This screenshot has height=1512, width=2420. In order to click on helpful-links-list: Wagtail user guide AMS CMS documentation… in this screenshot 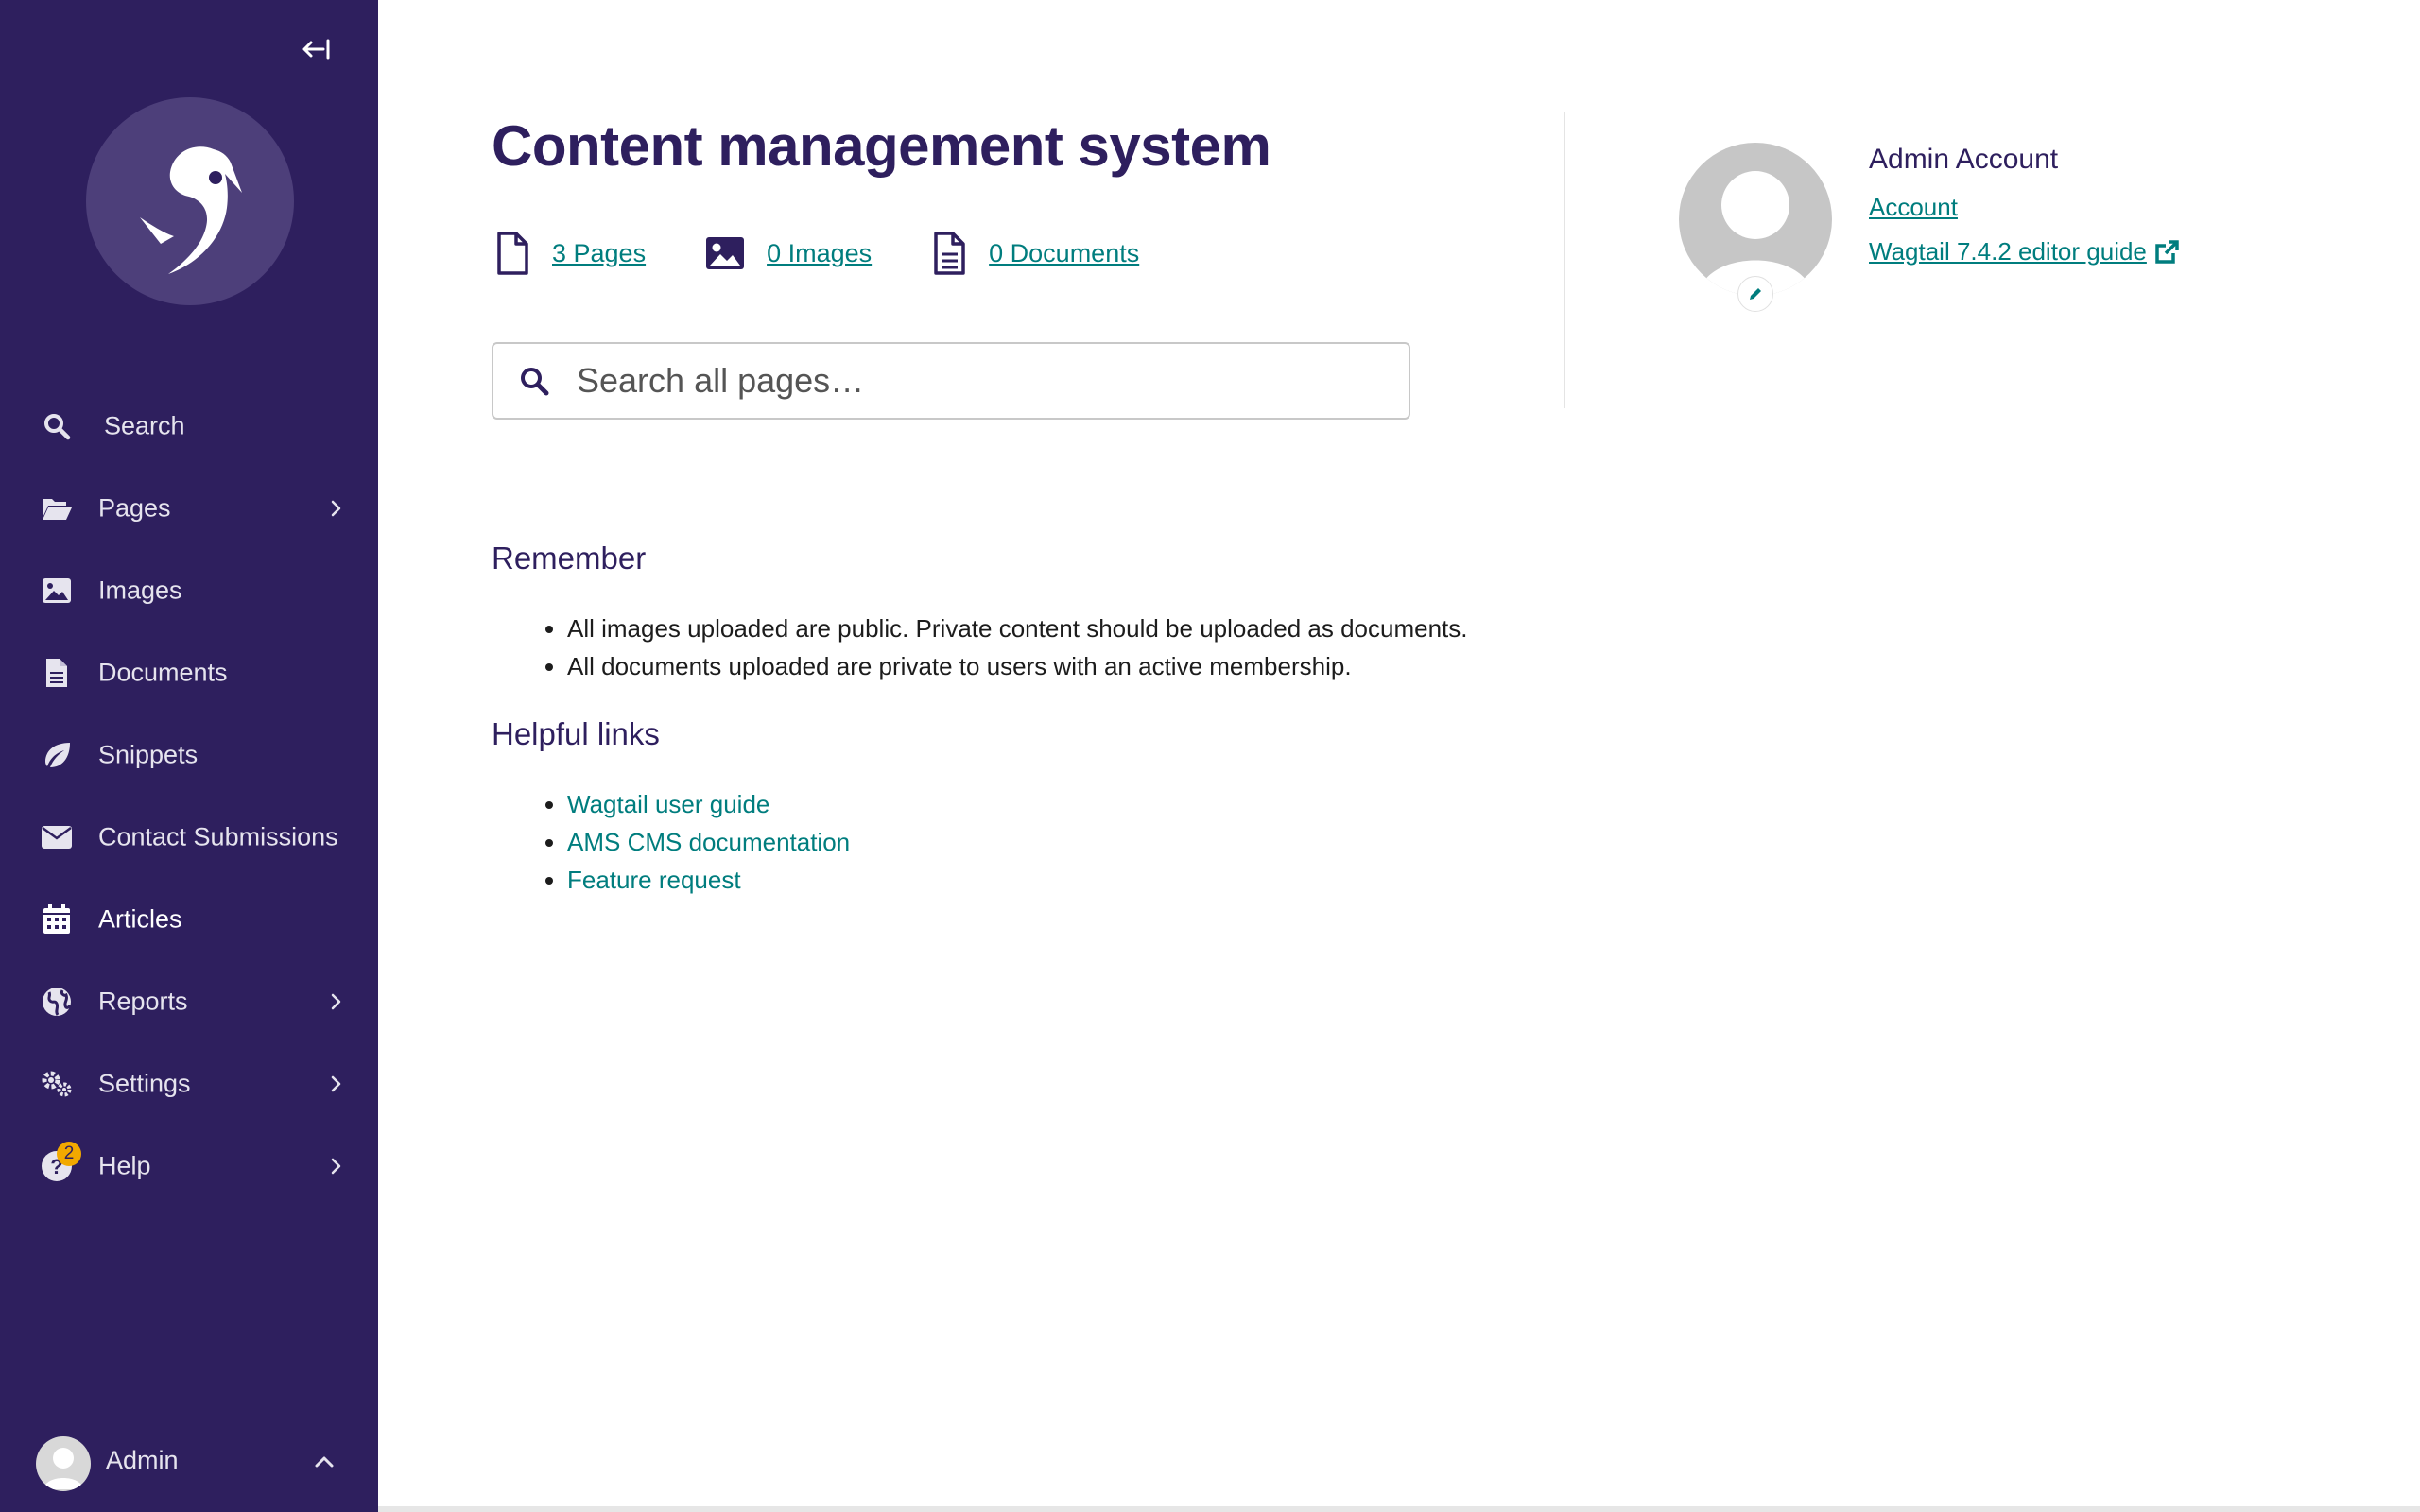, I will do `click(671, 842)`.